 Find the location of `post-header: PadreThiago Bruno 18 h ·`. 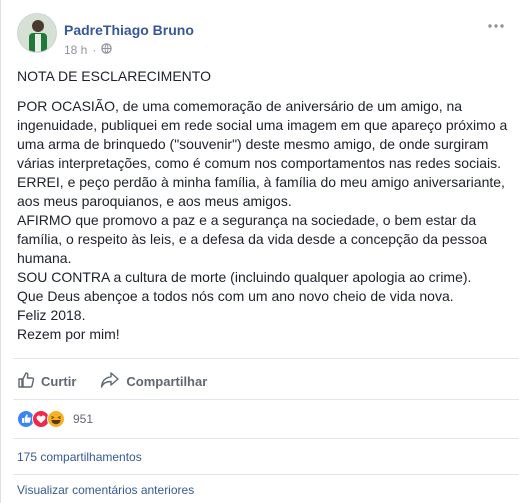

post-header: PadreThiago Bruno 18 h · is located at coordinates (262, 38).